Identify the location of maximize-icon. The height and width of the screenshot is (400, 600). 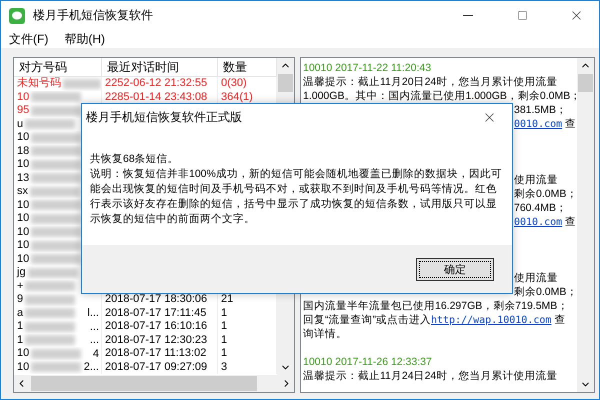
(522, 15).